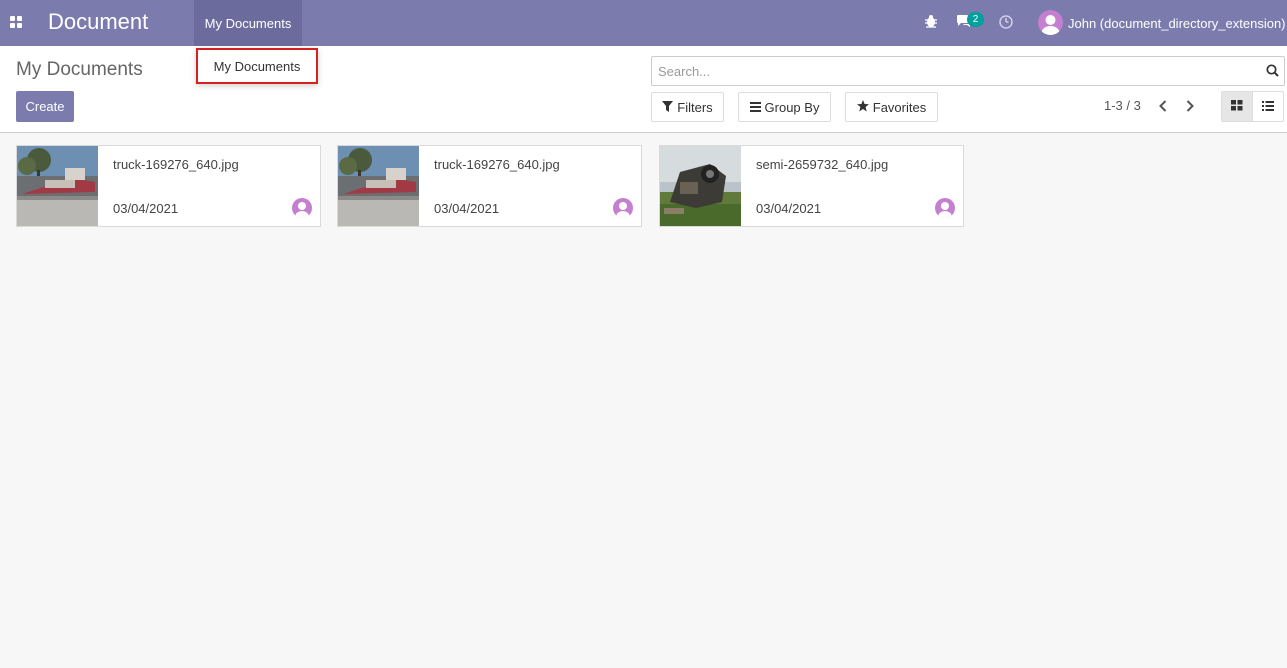 This screenshot has width=1287, height=668. I want to click on list-view-button, so click(1268, 106).